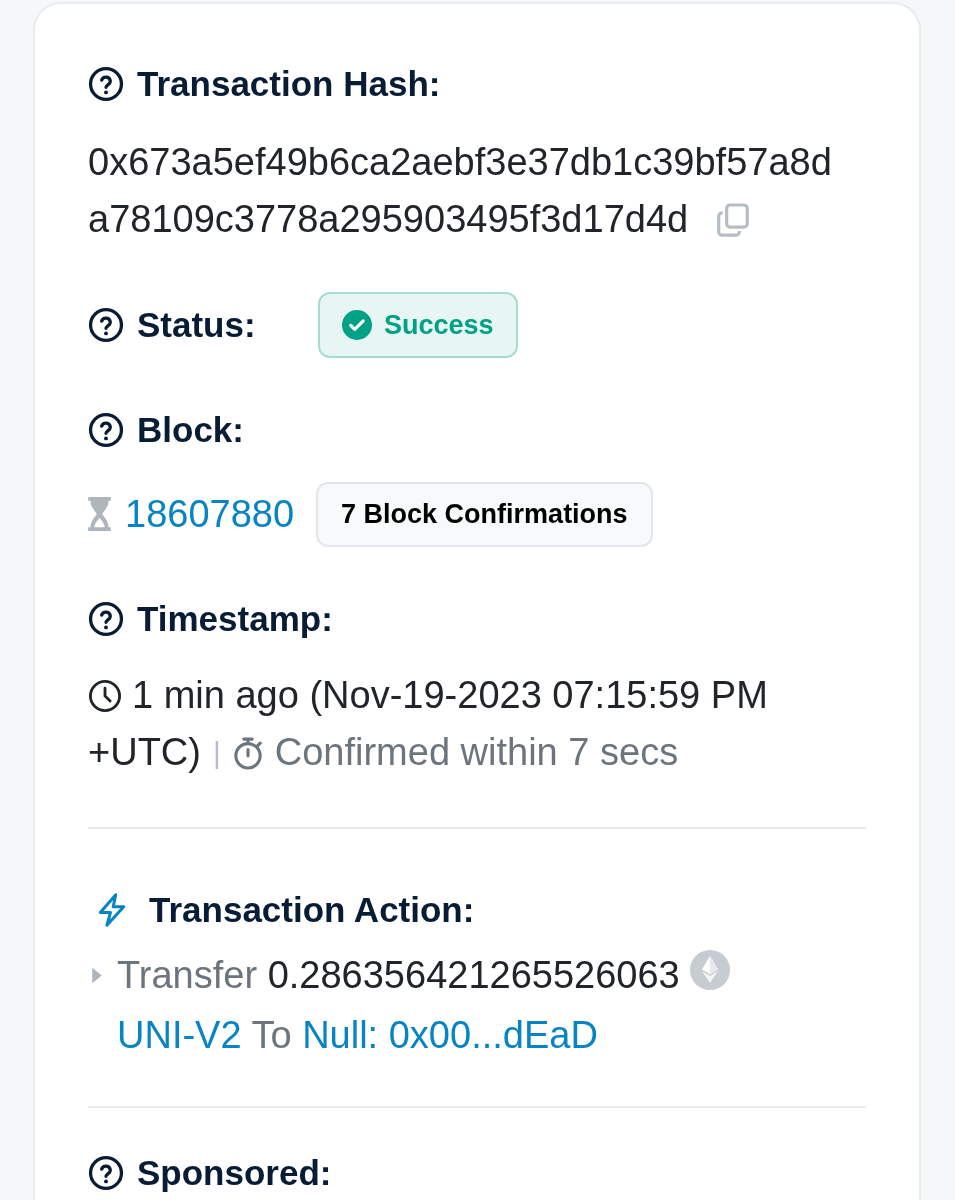  Describe the element at coordinates (190, 430) in the screenshot. I see `field-label: Block:` at that location.